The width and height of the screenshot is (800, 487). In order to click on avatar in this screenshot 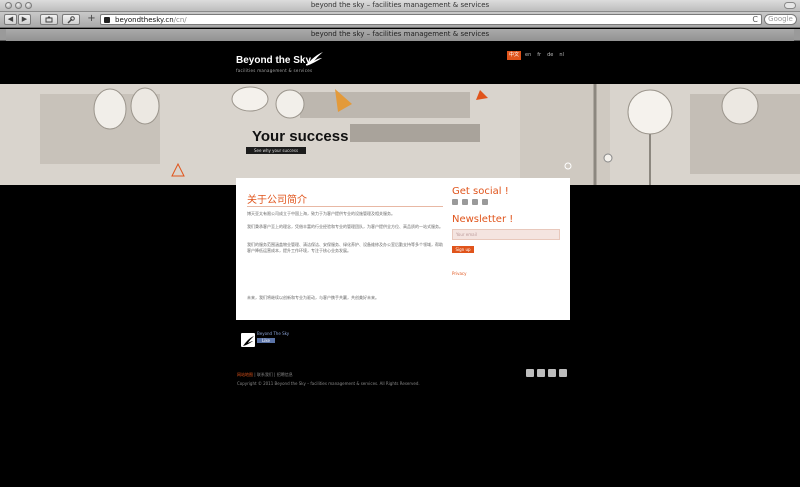, I will do `click(248, 340)`.